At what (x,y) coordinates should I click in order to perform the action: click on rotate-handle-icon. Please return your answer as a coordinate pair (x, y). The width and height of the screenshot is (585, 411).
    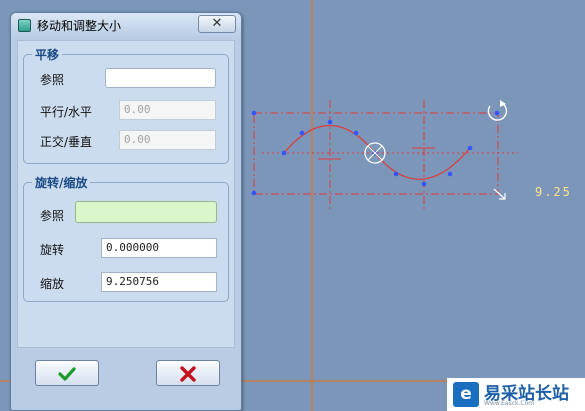
    Looking at the image, I should click on (497, 110).